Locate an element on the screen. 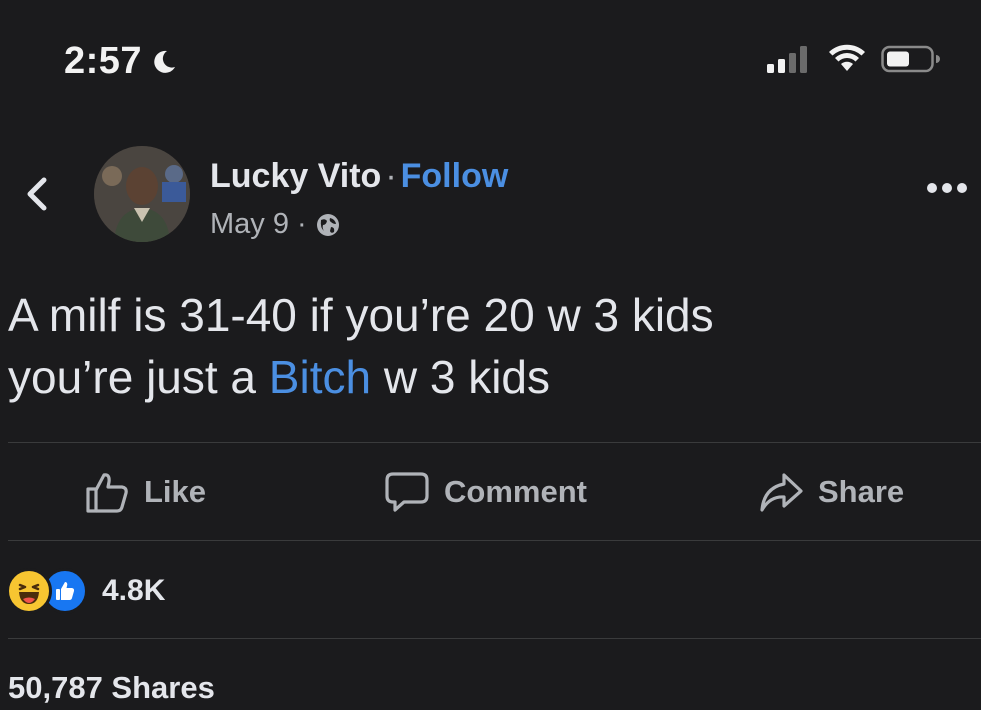 This screenshot has height=710, width=981. share-button: Share is located at coordinates (831, 492).